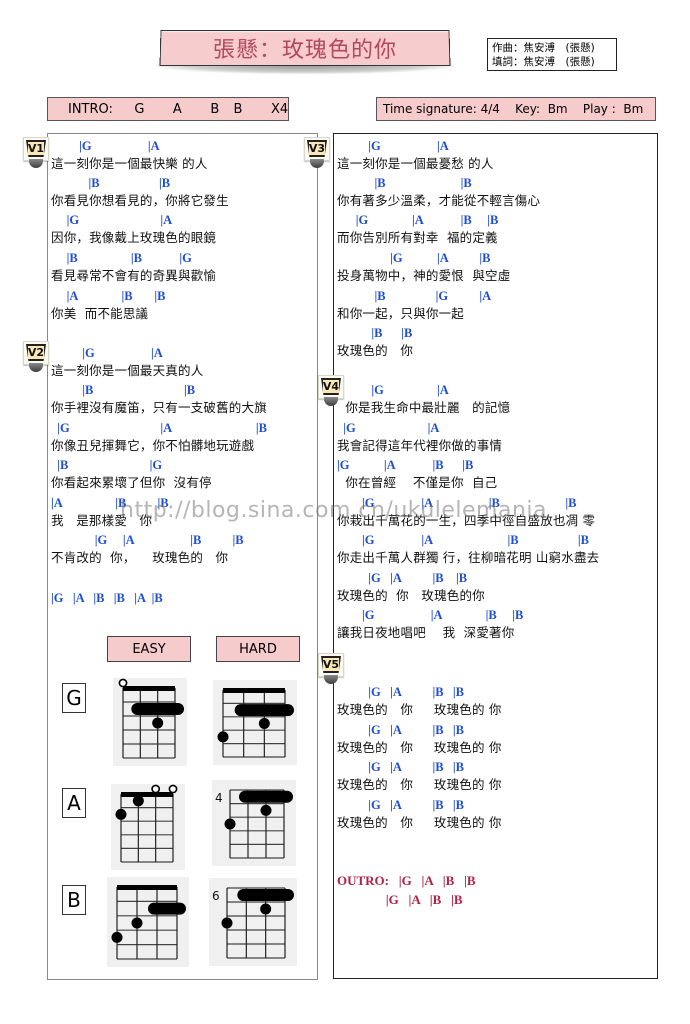 The width and height of the screenshot is (690, 1024). I want to click on lyric-line: 投身萬物中，神的愛恨 與空虛, so click(424, 275).